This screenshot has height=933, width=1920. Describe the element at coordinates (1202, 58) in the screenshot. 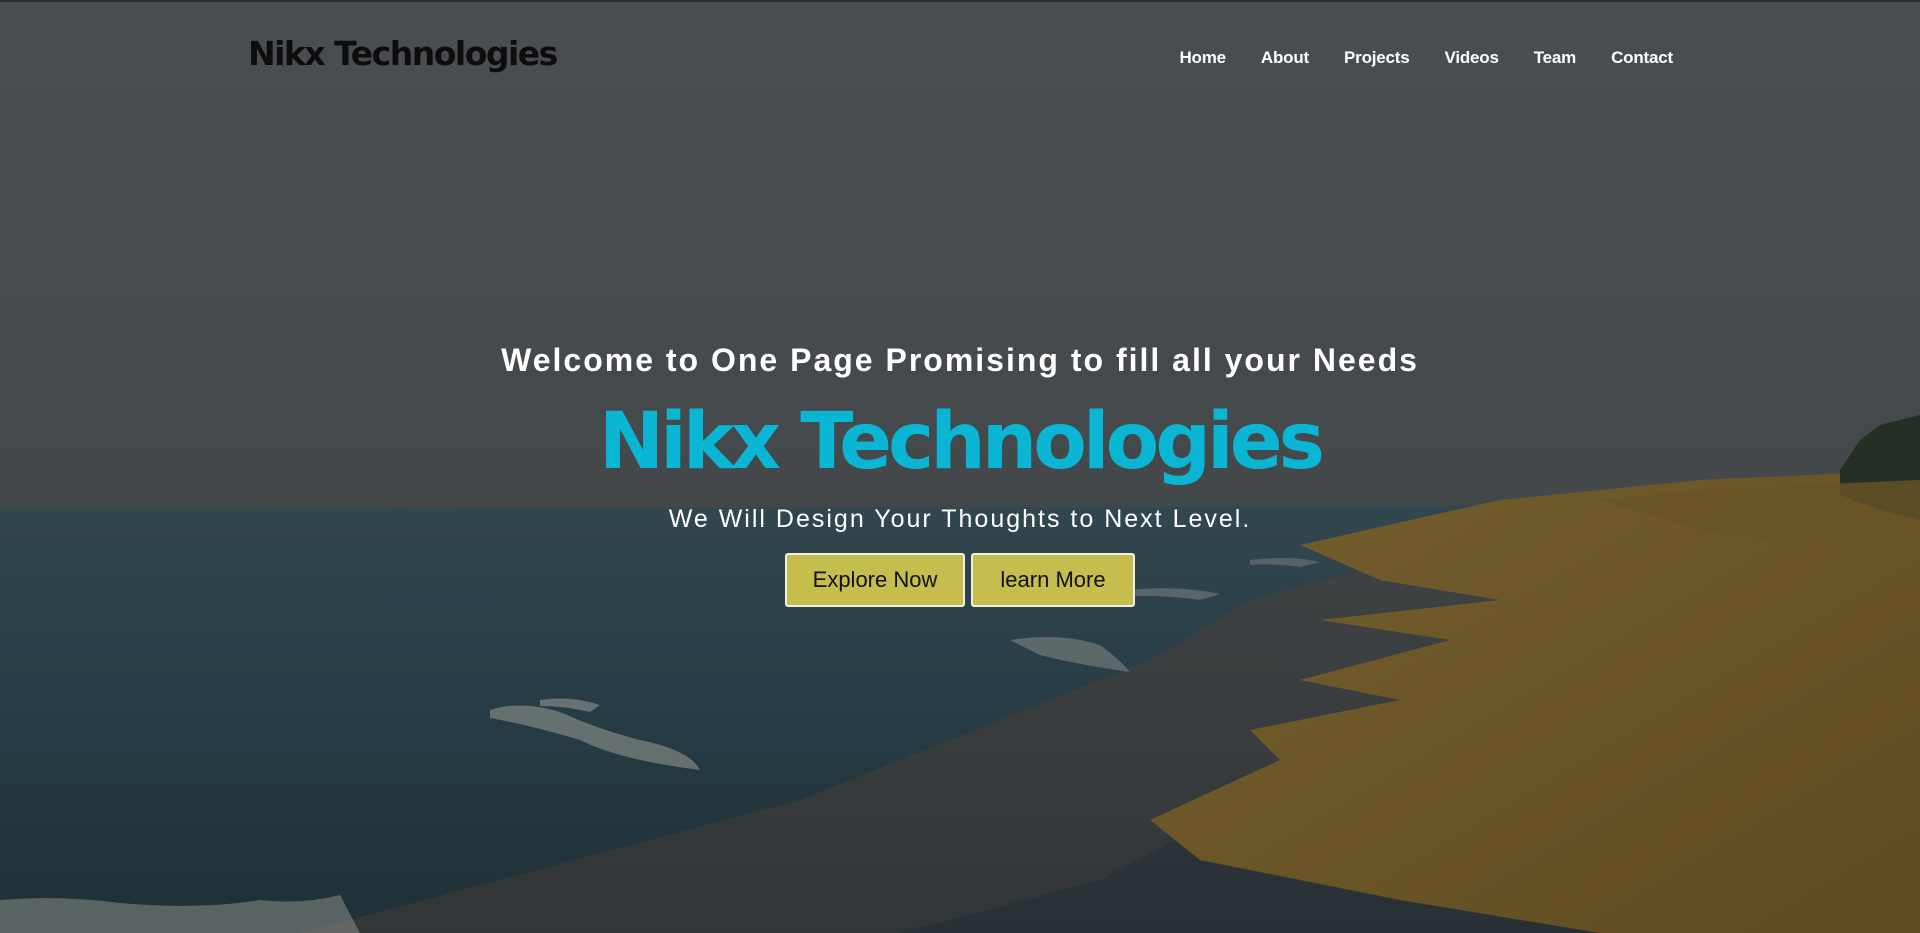

I see `nav-link-home: Home` at that location.